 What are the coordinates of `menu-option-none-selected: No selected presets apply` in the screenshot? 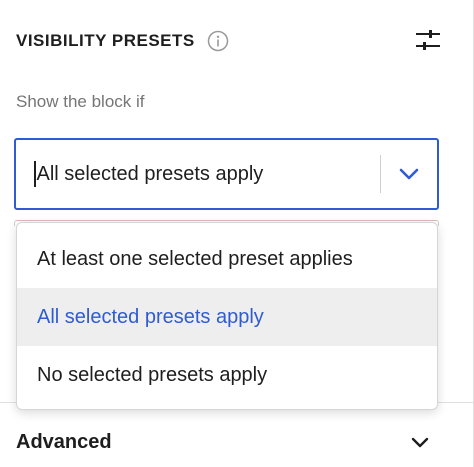 It's located at (227, 375).